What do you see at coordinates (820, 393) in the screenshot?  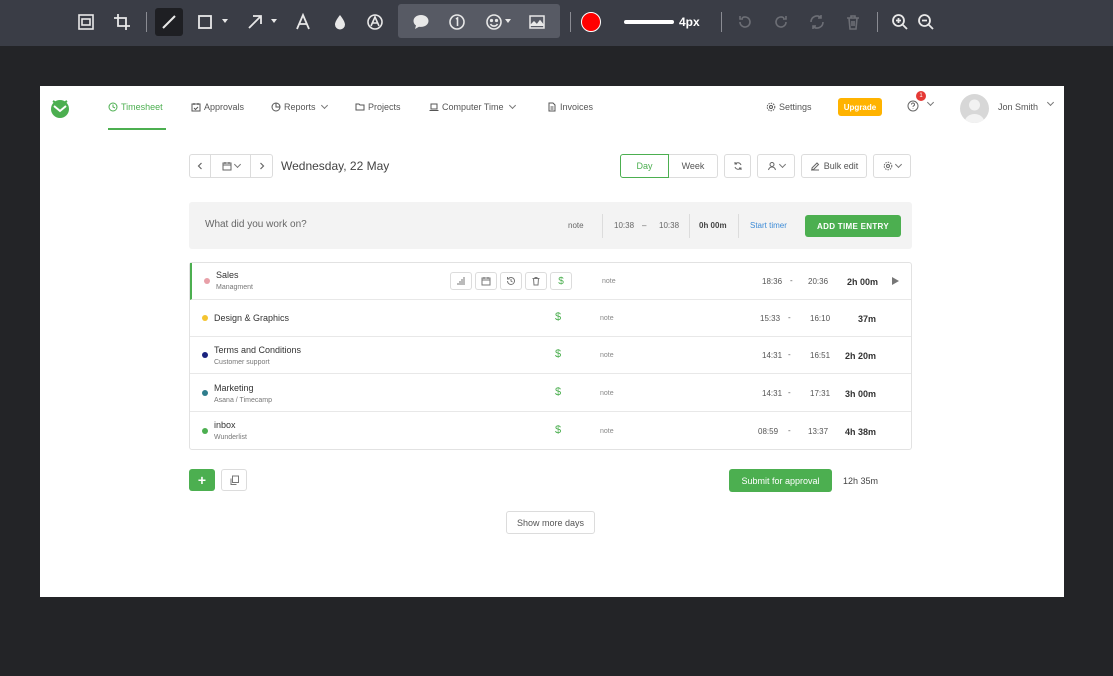 I see `entry-end: 17:31` at bounding box center [820, 393].